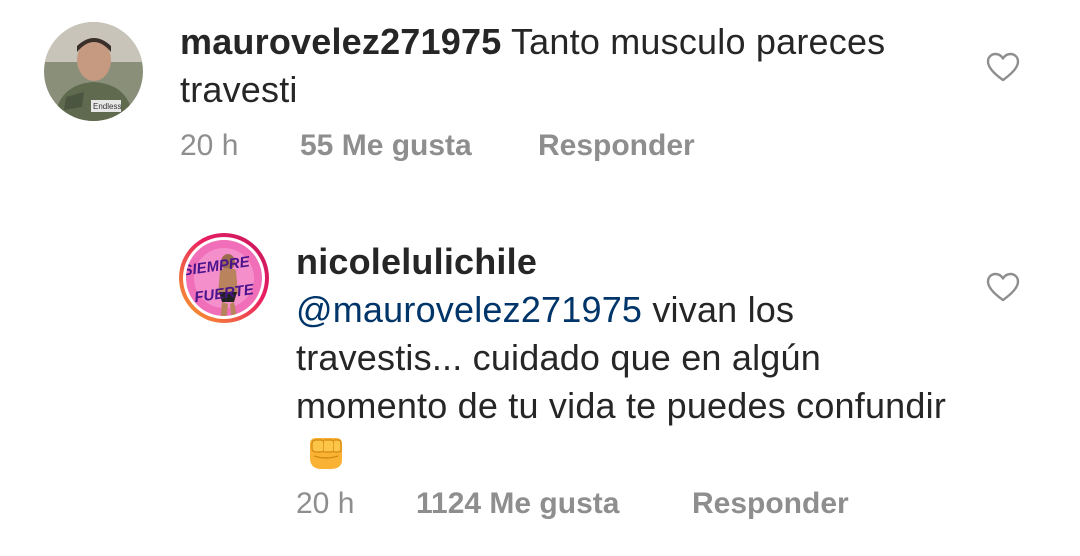 Image resolution: width=1080 pixels, height=556 pixels. What do you see at coordinates (469, 309) in the screenshot?
I see `comment-mention: @maurovelez271975` at bounding box center [469, 309].